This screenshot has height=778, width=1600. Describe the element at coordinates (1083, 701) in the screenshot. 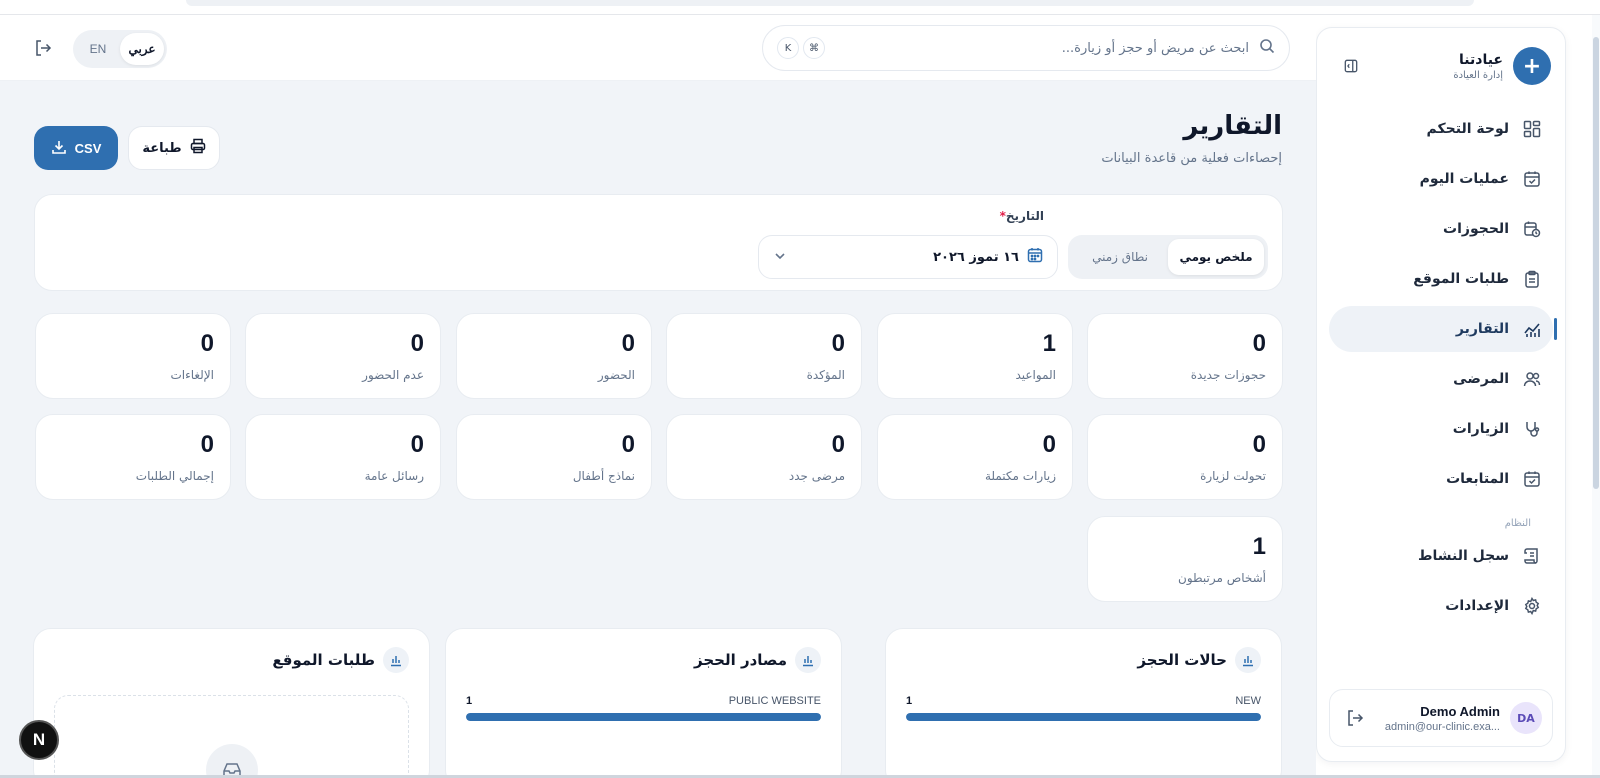

I see `booking-status-card: حالات الحجز NEW 1` at that location.